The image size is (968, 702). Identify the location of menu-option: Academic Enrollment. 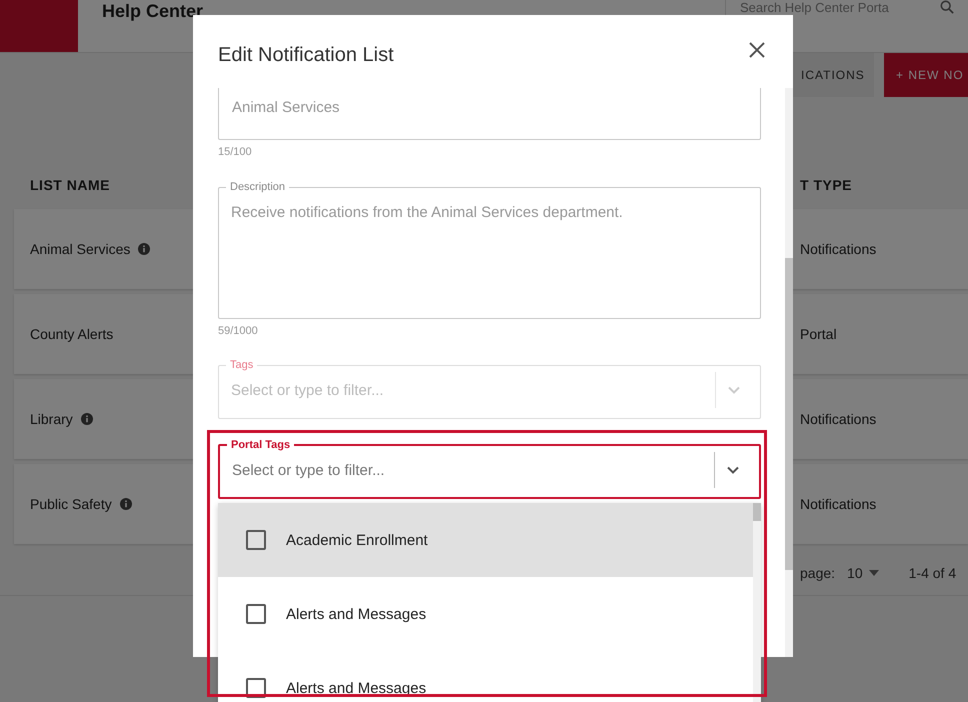
(485, 540).